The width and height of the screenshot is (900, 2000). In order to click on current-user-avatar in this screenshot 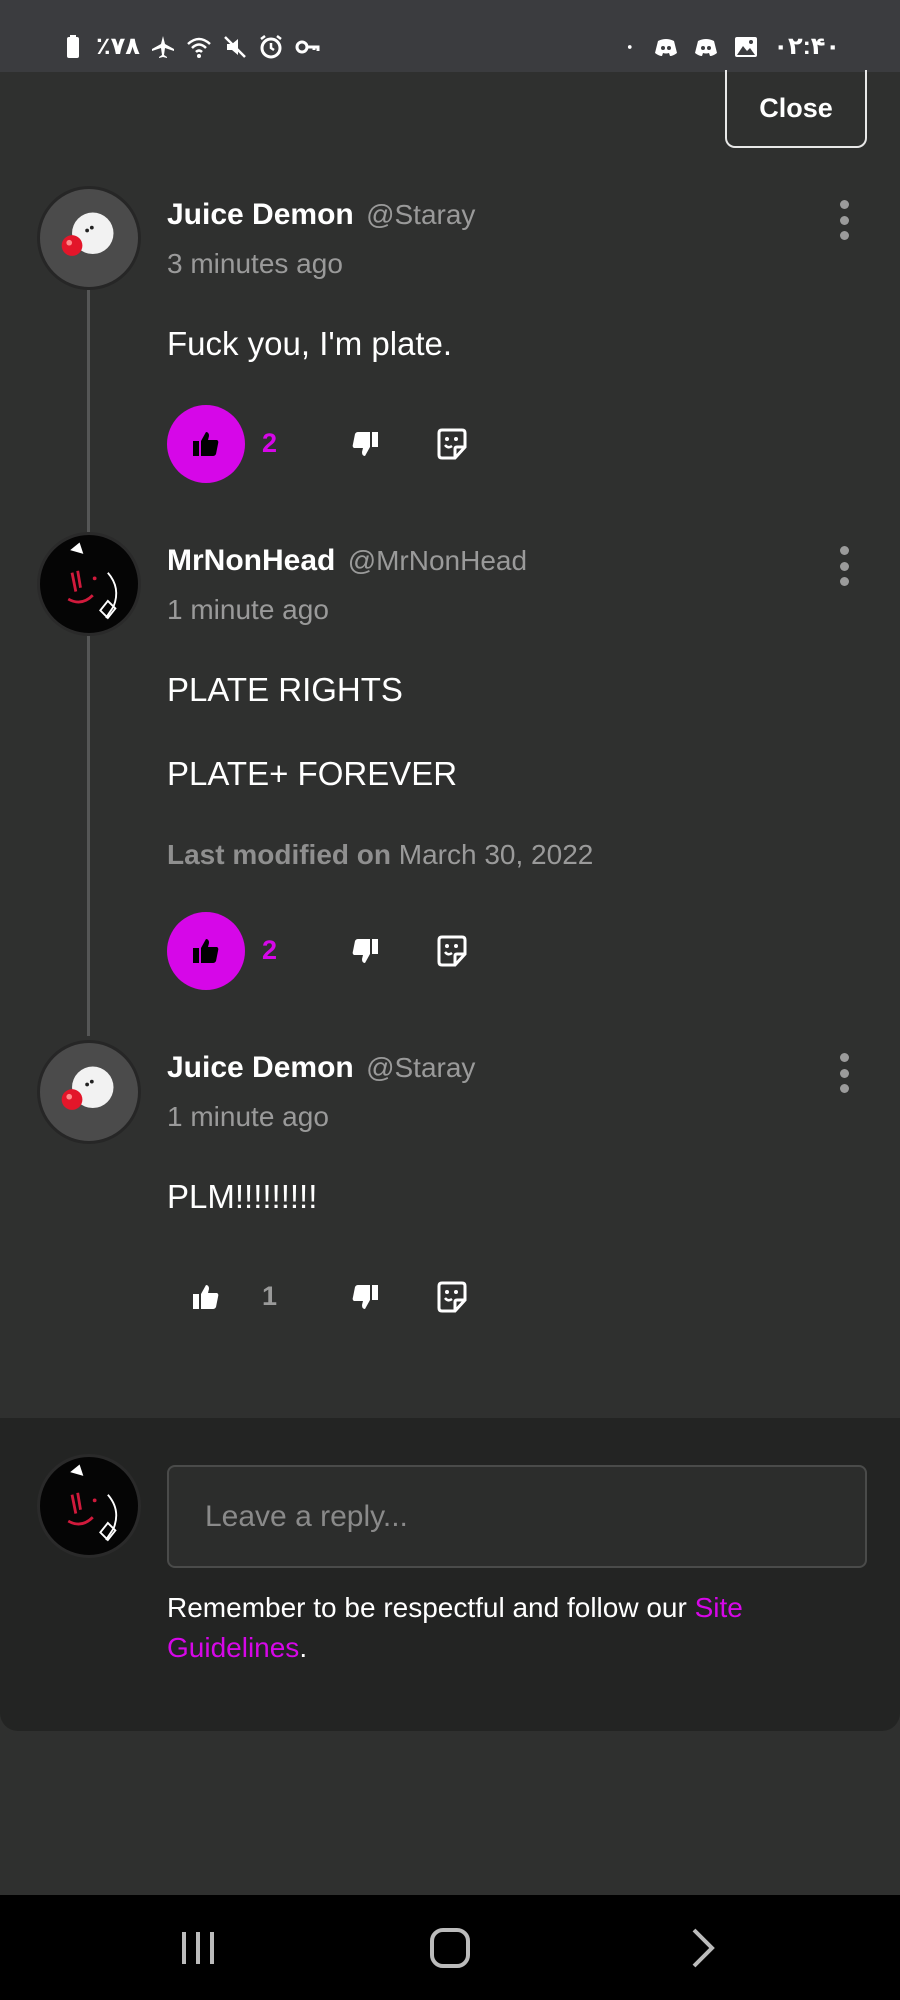, I will do `click(89, 1506)`.